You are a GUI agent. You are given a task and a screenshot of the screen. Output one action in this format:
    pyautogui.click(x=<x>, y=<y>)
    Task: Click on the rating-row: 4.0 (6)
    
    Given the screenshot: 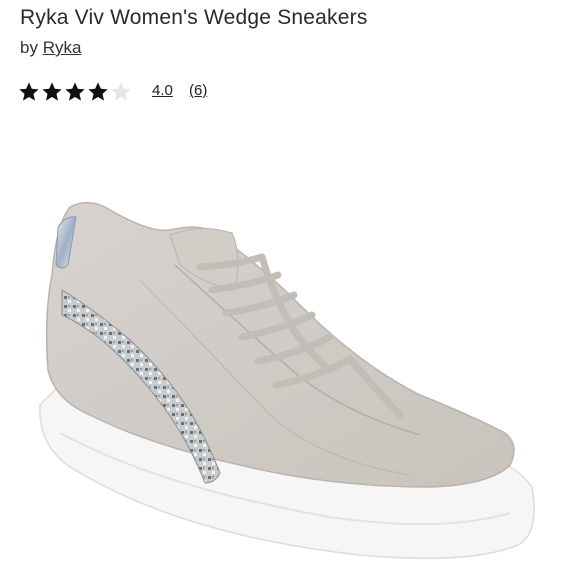 What is the action you would take?
    pyautogui.click(x=112, y=92)
    